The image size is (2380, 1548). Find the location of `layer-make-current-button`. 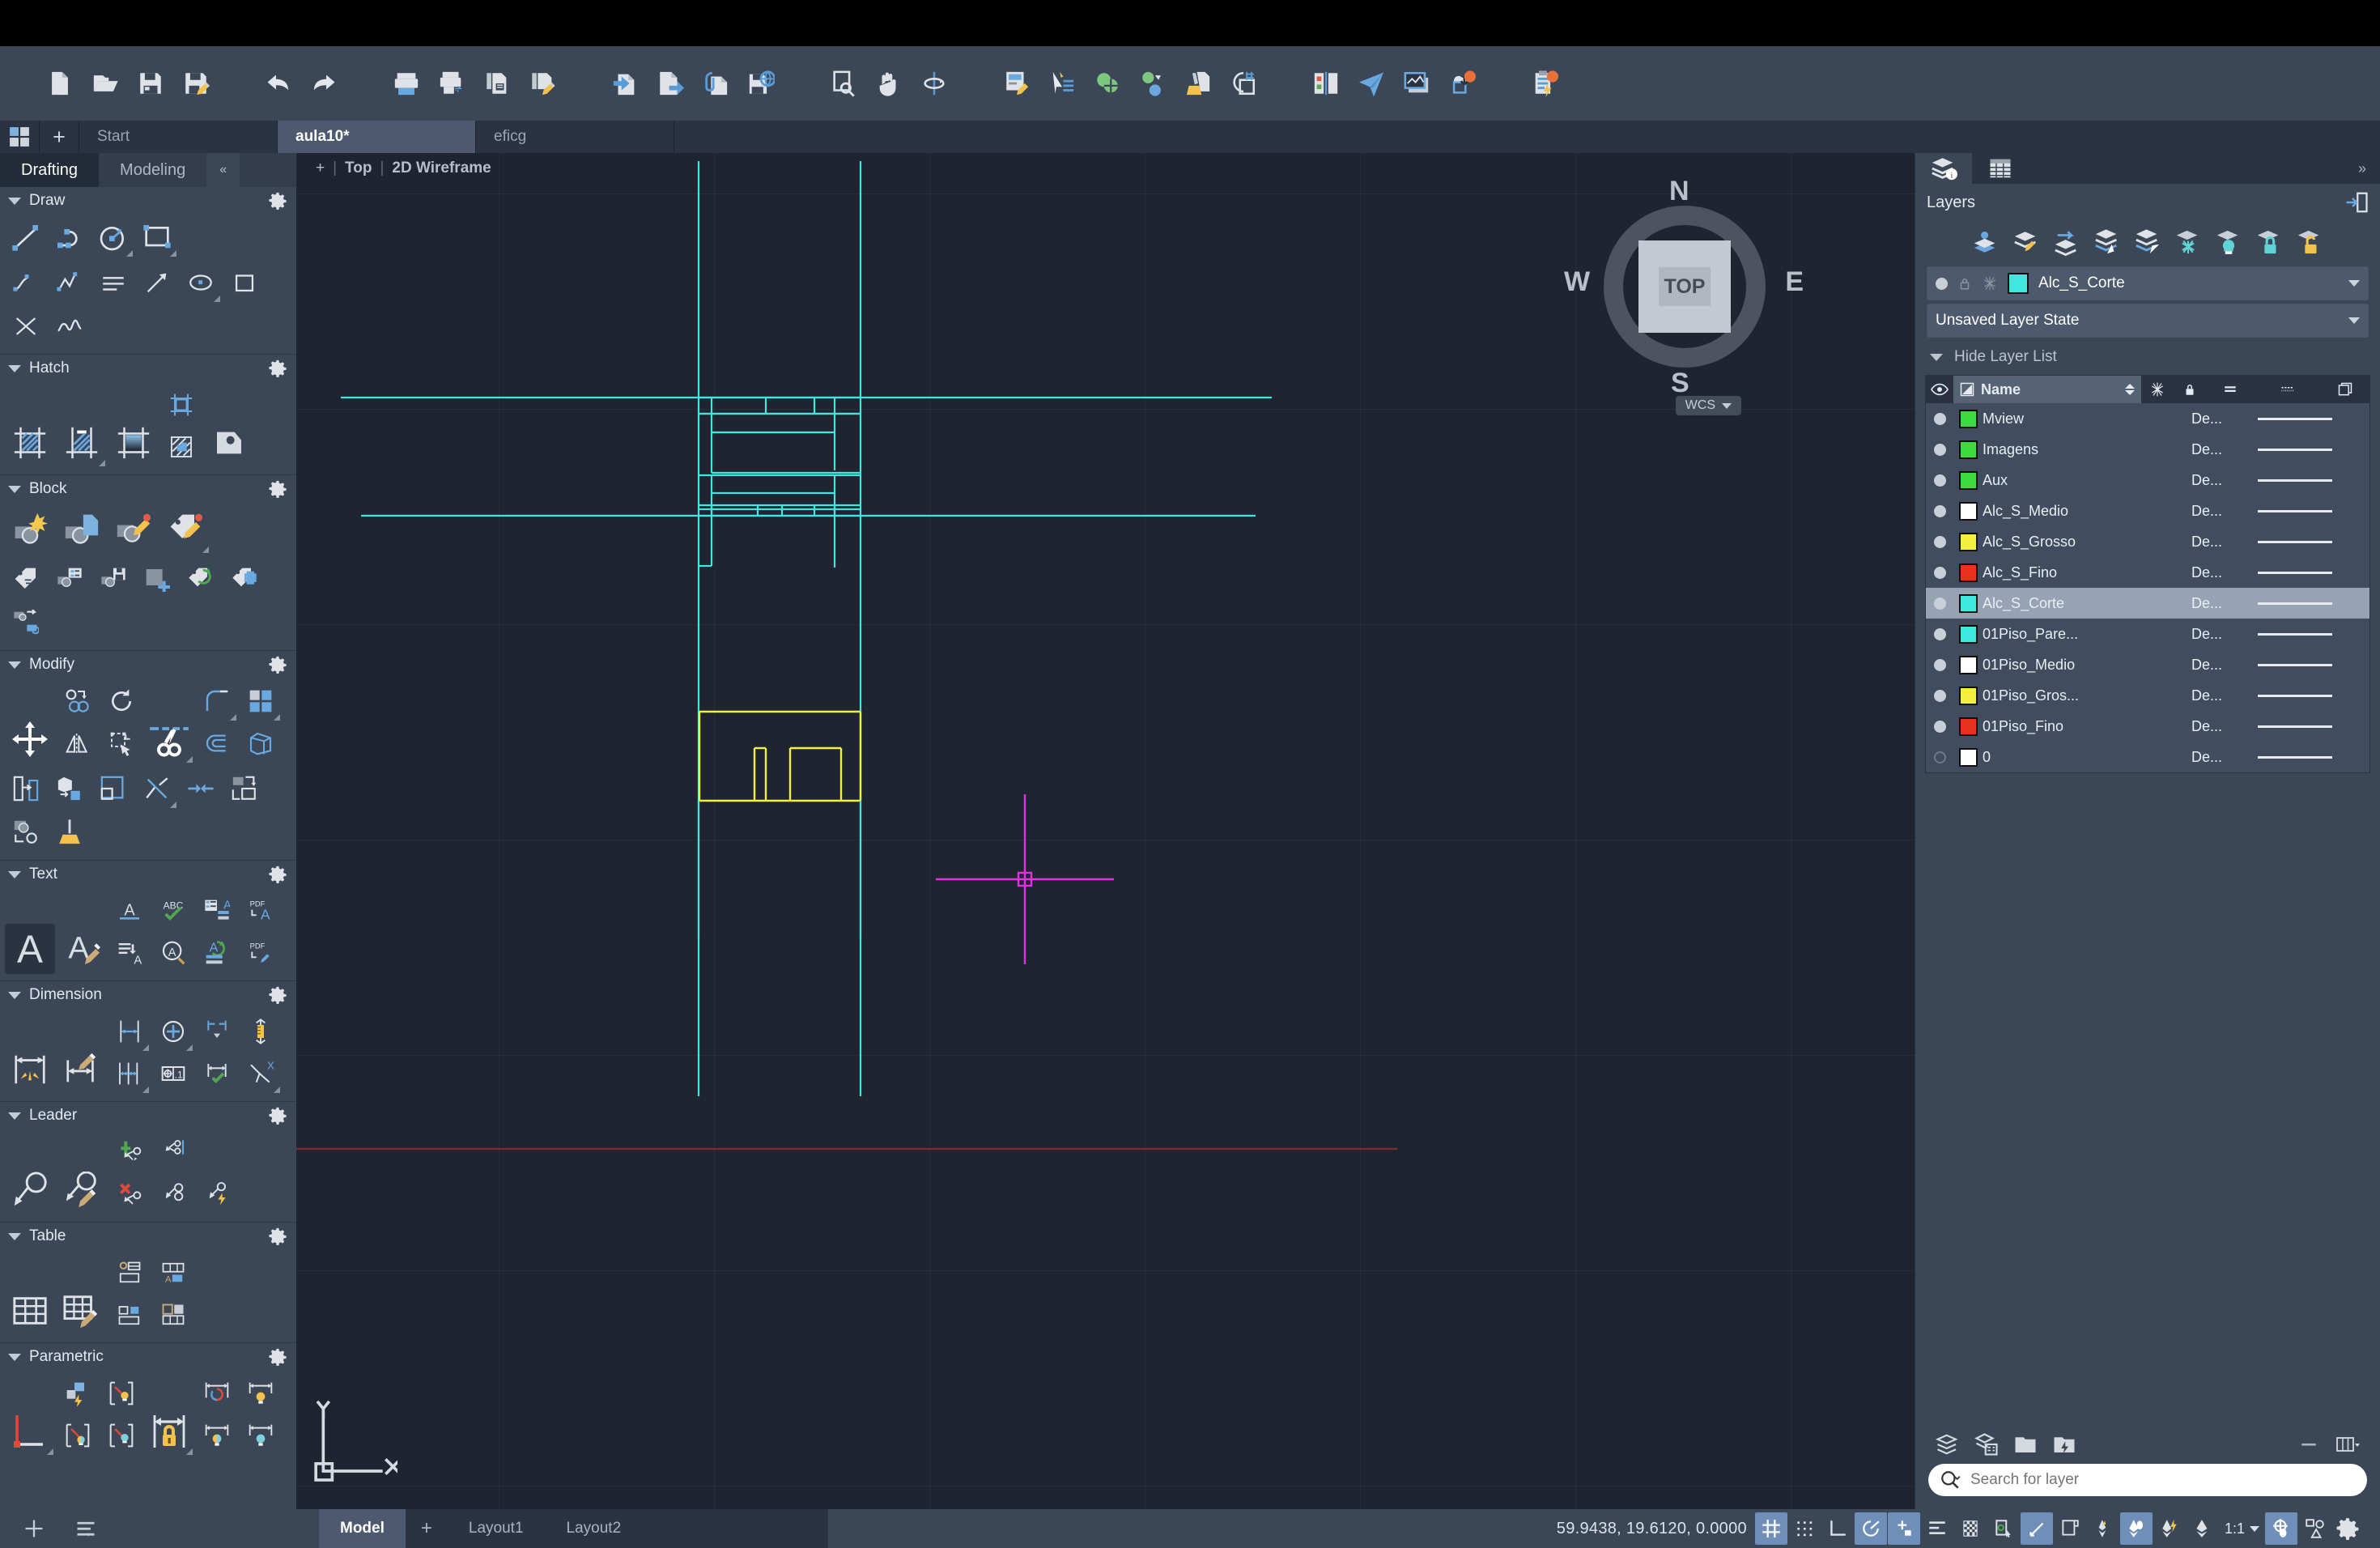

layer-make-current-button is located at coordinates (1986, 242).